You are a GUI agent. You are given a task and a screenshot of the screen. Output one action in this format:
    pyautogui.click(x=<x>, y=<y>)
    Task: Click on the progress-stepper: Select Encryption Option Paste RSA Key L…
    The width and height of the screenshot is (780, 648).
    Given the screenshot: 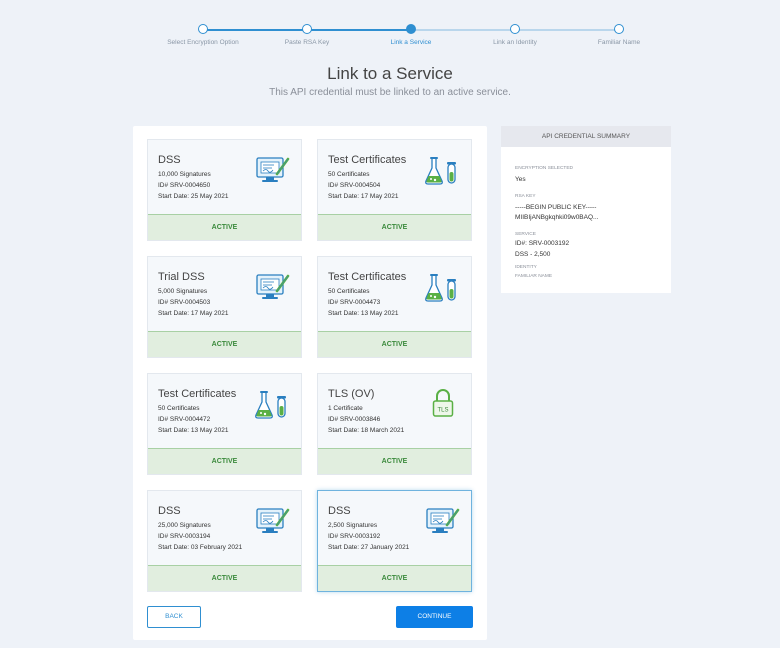 What is the action you would take?
    pyautogui.click(x=390, y=30)
    